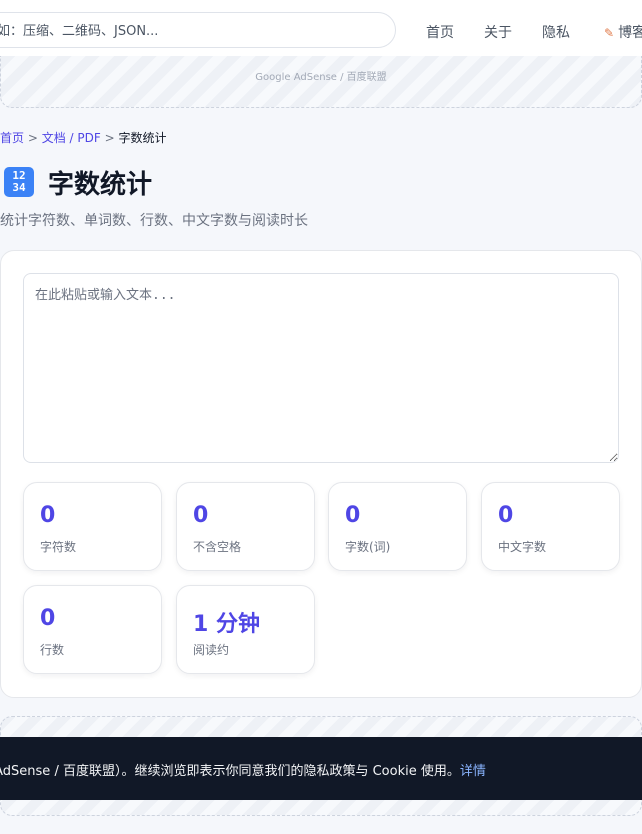  Describe the element at coordinates (498, 32) in the screenshot. I see `nav-about-link: 关于` at that location.